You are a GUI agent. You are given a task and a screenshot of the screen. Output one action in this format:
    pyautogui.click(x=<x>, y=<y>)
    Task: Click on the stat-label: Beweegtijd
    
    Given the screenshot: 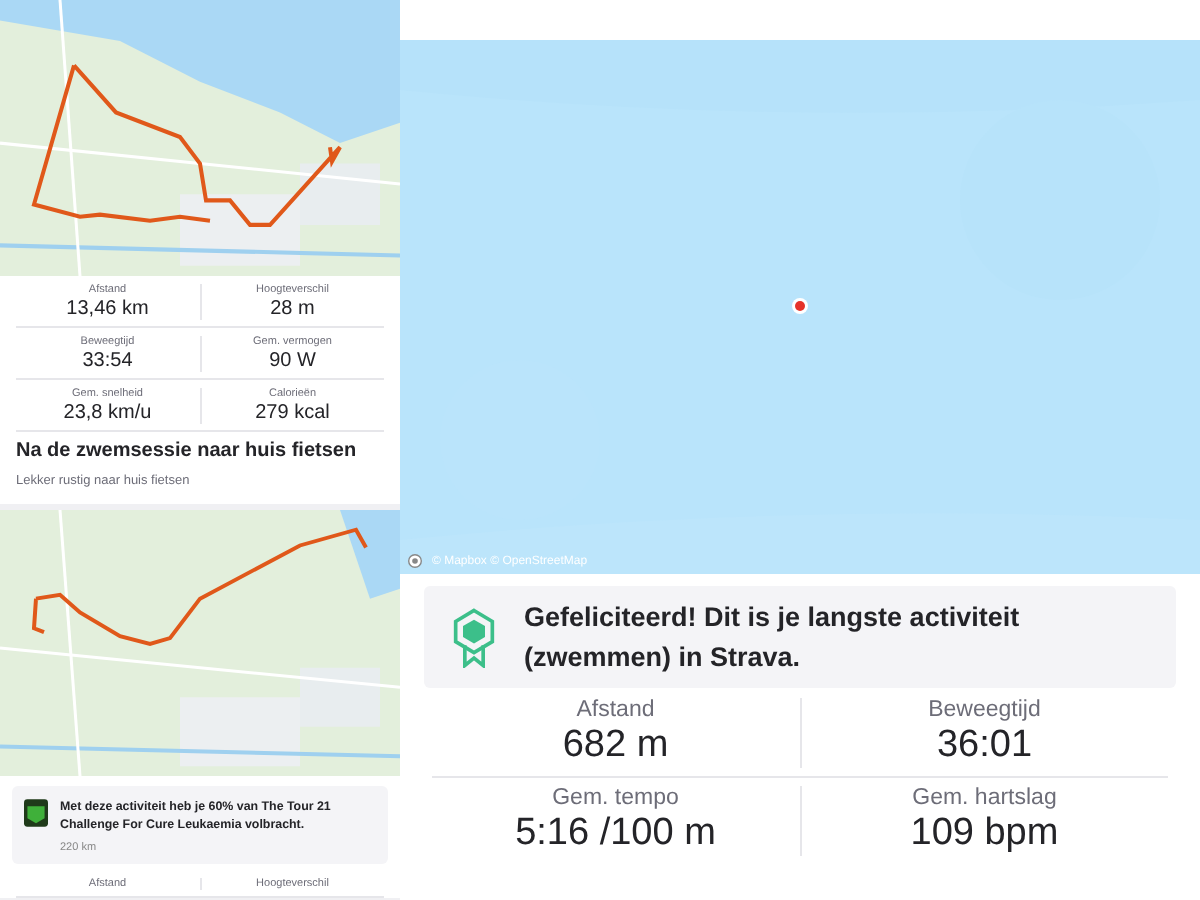 What is the action you would take?
    pyautogui.click(x=984, y=710)
    